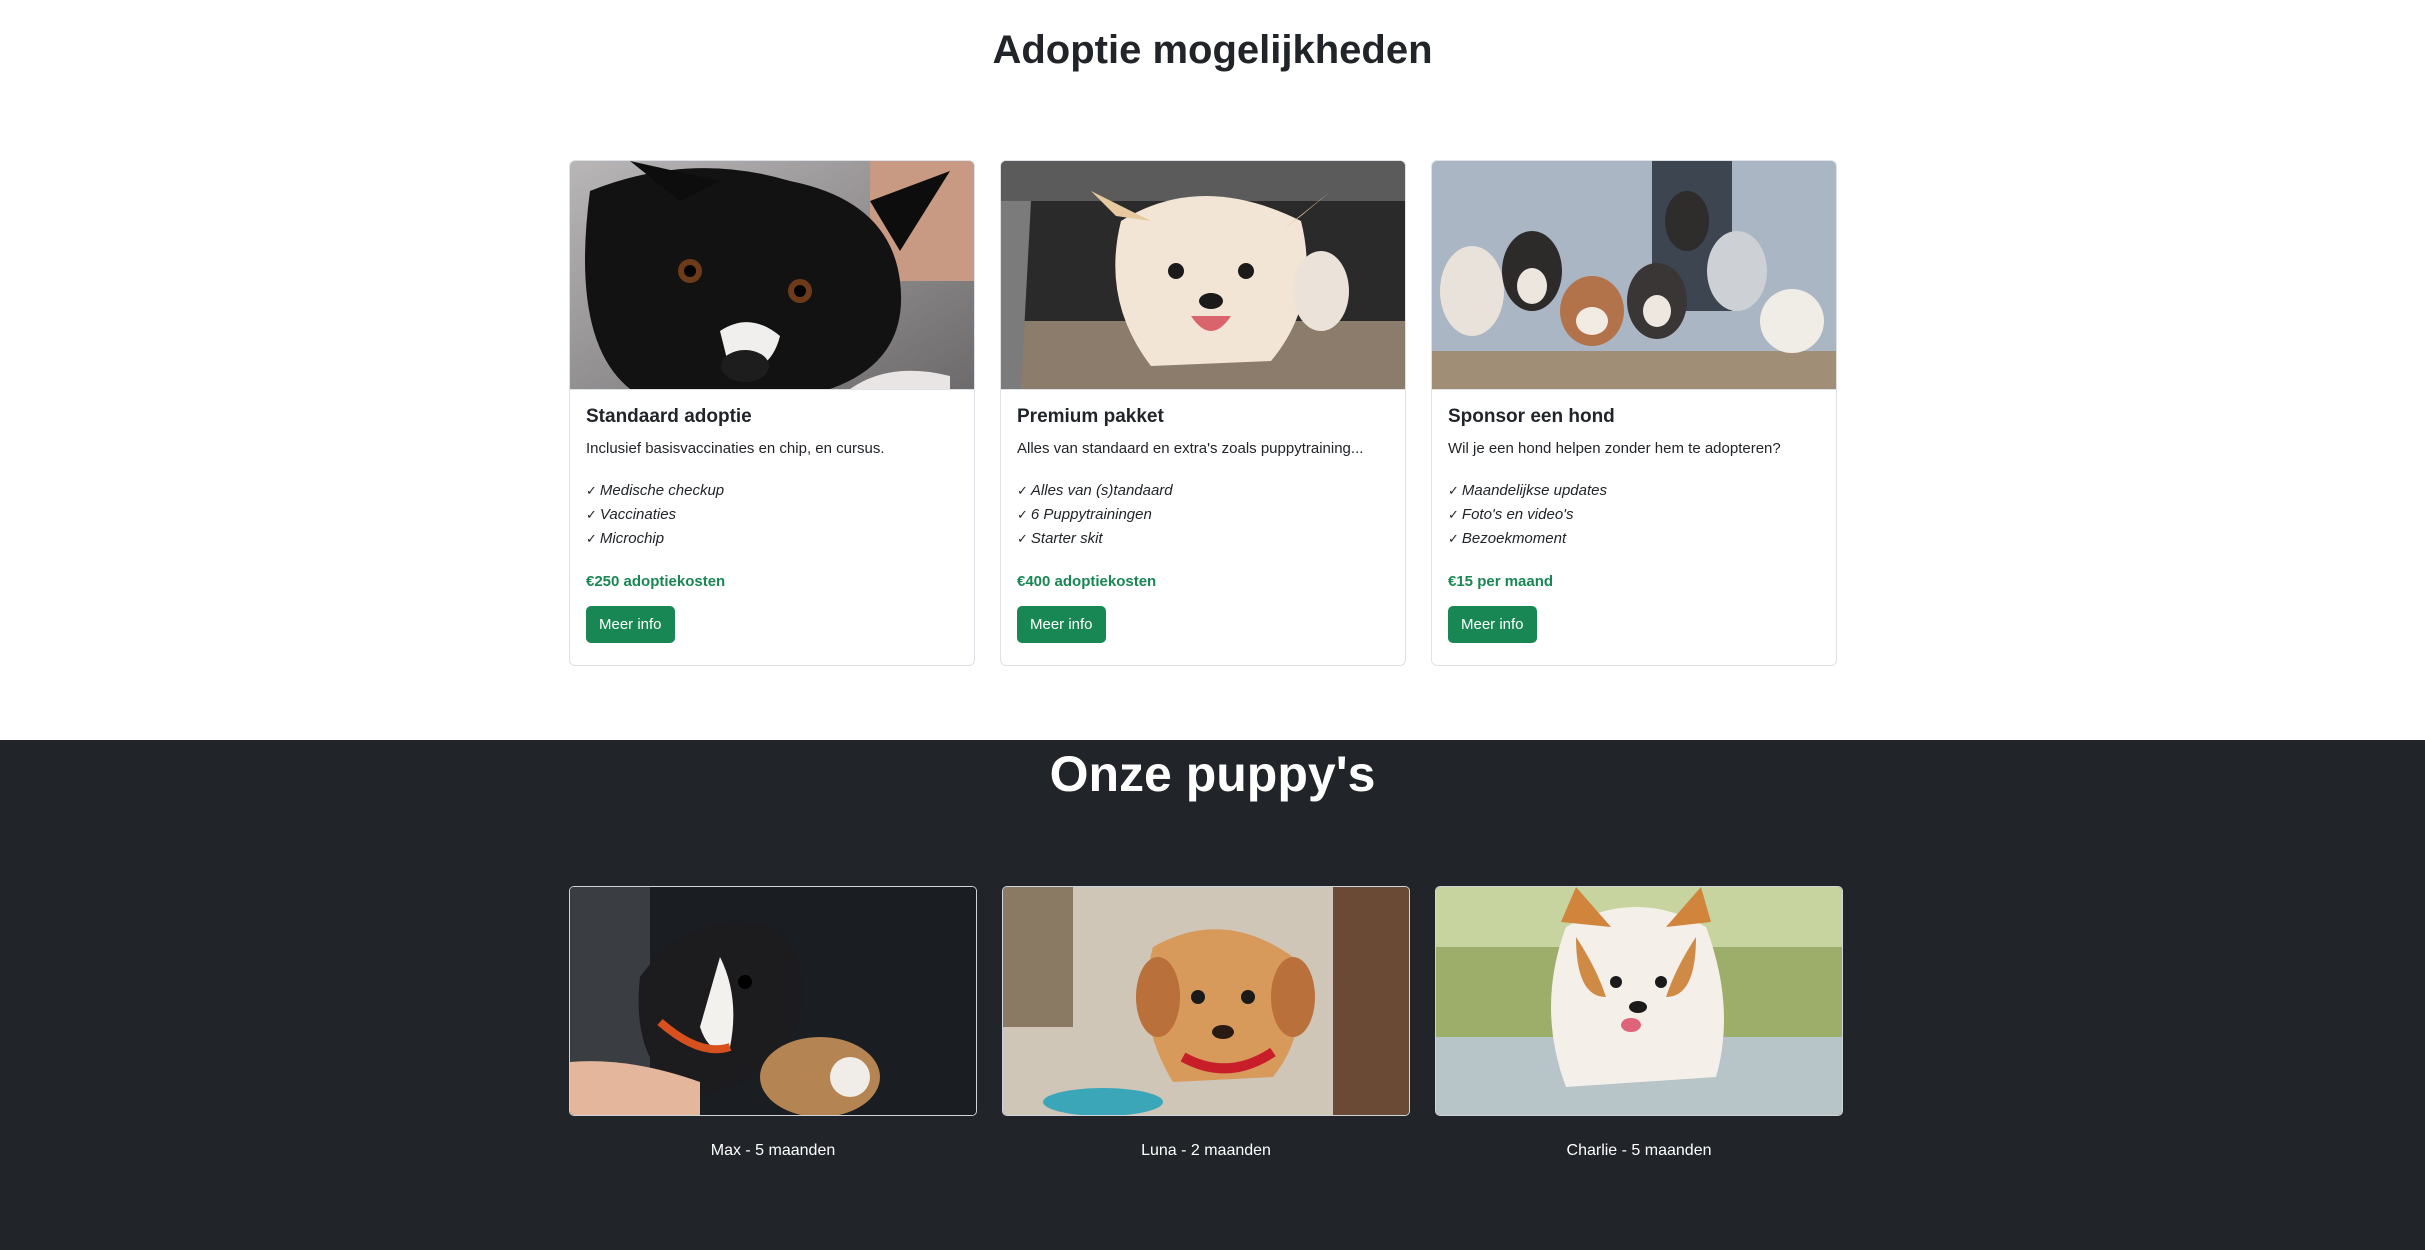 Image resolution: width=2425 pixels, height=1250 pixels. What do you see at coordinates (1501, 581) in the screenshot?
I see `price-label: €15 per maand` at bounding box center [1501, 581].